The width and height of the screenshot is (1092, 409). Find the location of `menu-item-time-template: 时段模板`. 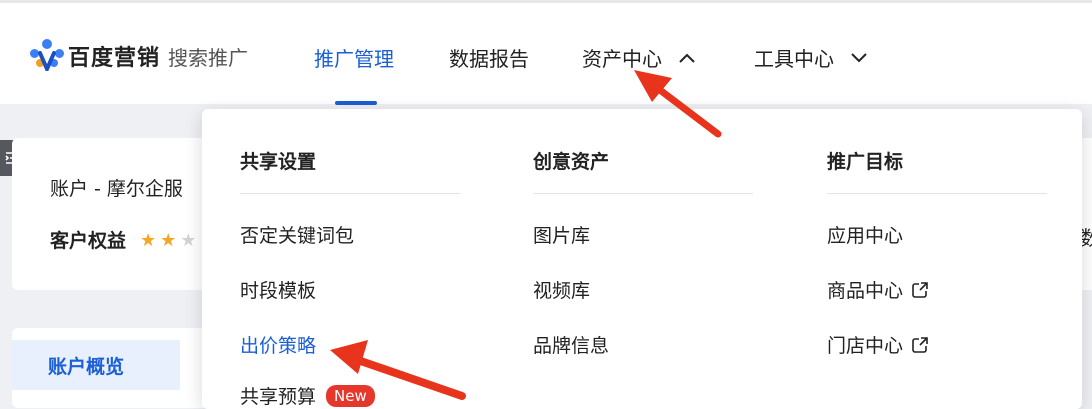

menu-item-time-template: 时段模板 is located at coordinates (278, 289).